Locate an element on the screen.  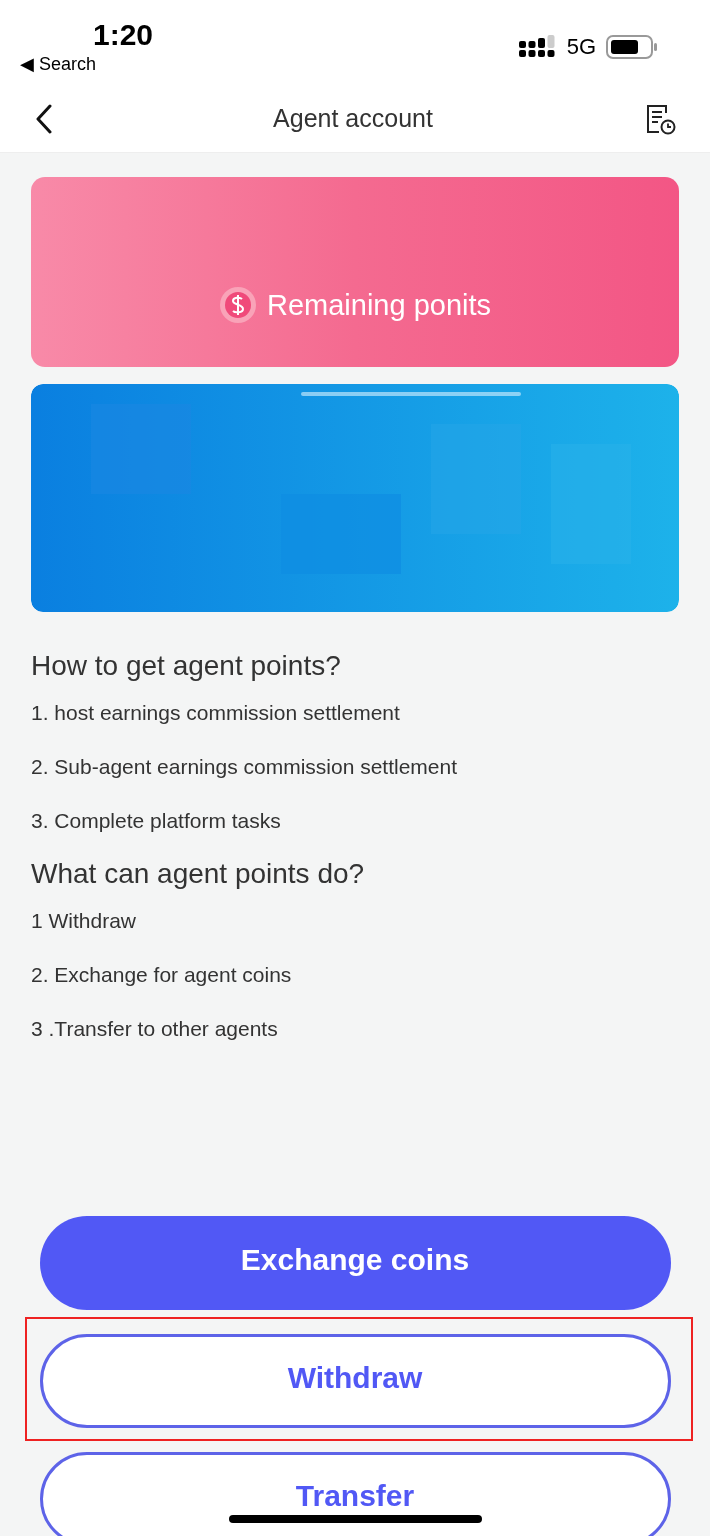
points-label: Remaining ponits is located at coordinates (379, 305).